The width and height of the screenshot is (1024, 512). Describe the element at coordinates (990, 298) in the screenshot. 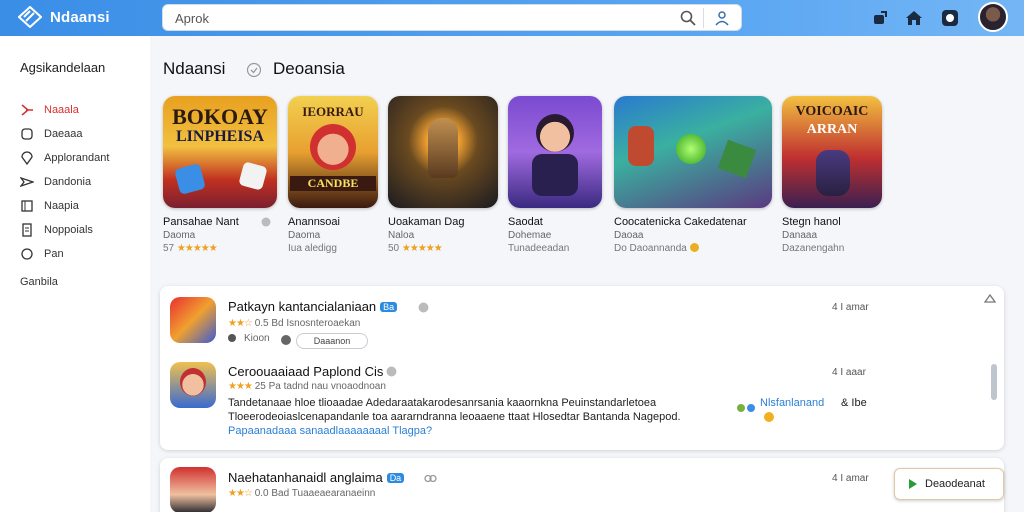

I see `collapse-icon` at that location.